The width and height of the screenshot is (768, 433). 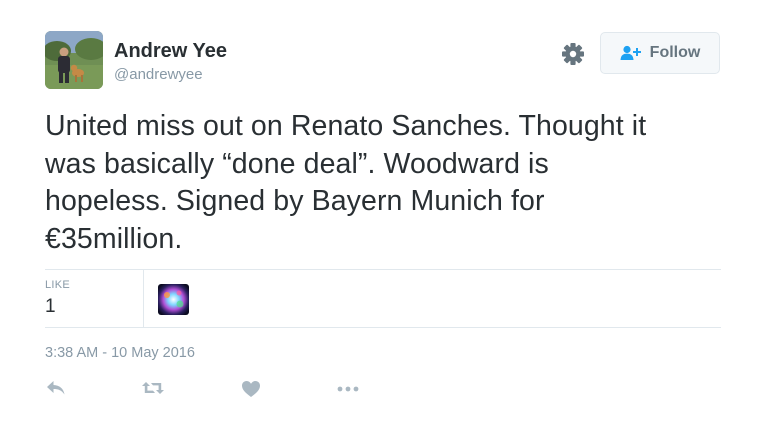 What do you see at coordinates (50, 307) in the screenshot?
I see `like-stat-count: 1` at bounding box center [50, 307].